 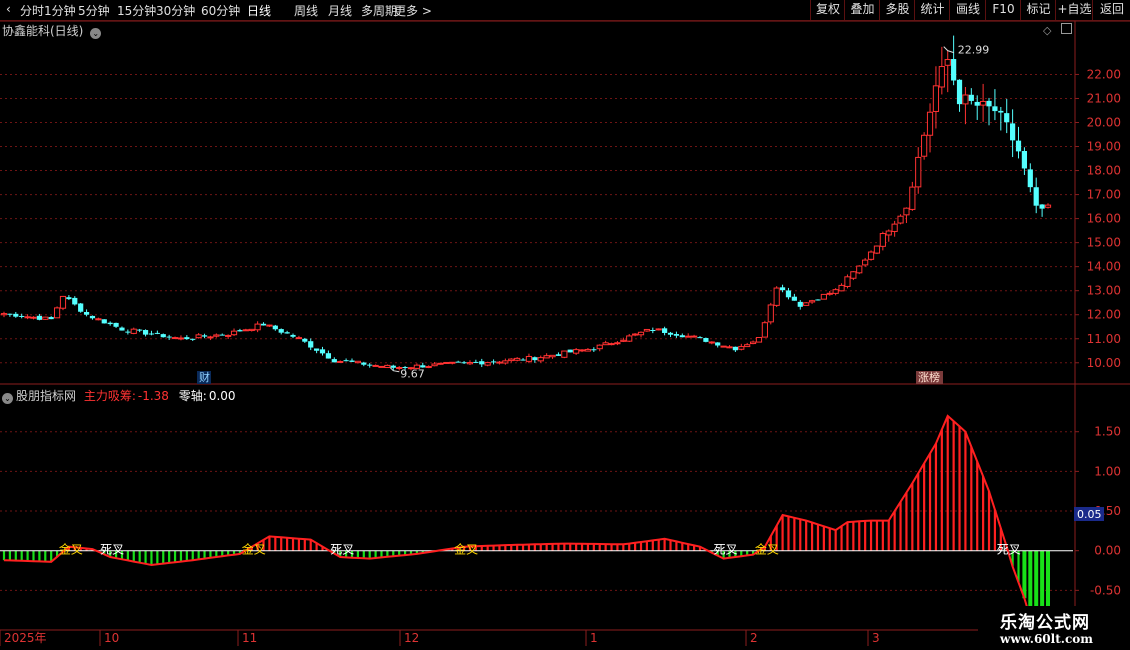 What do you see at coordinates (1104, 147) in the screenshot?
I see `y-tick-label: 19.00` at bounding box center [1104, 147].